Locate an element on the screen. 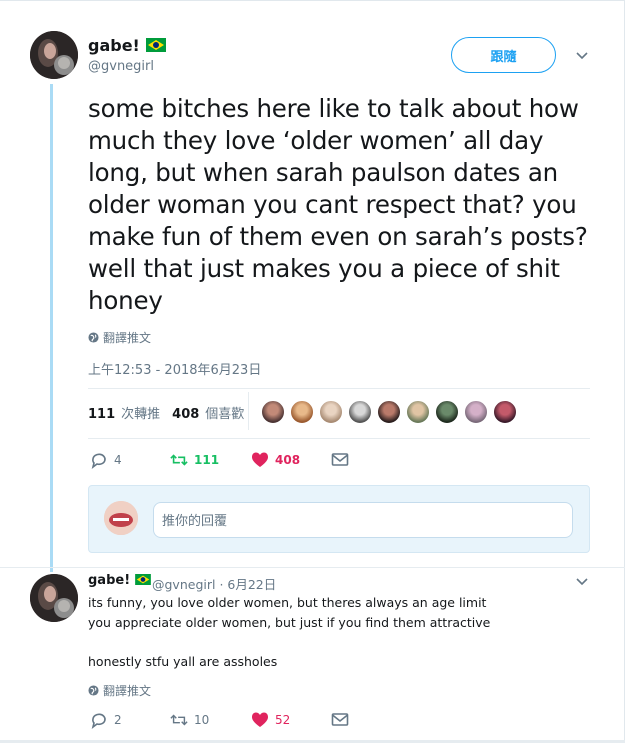 This screenshot has height=743, width=625. likers-avatars is located at coordinates (391, 412).